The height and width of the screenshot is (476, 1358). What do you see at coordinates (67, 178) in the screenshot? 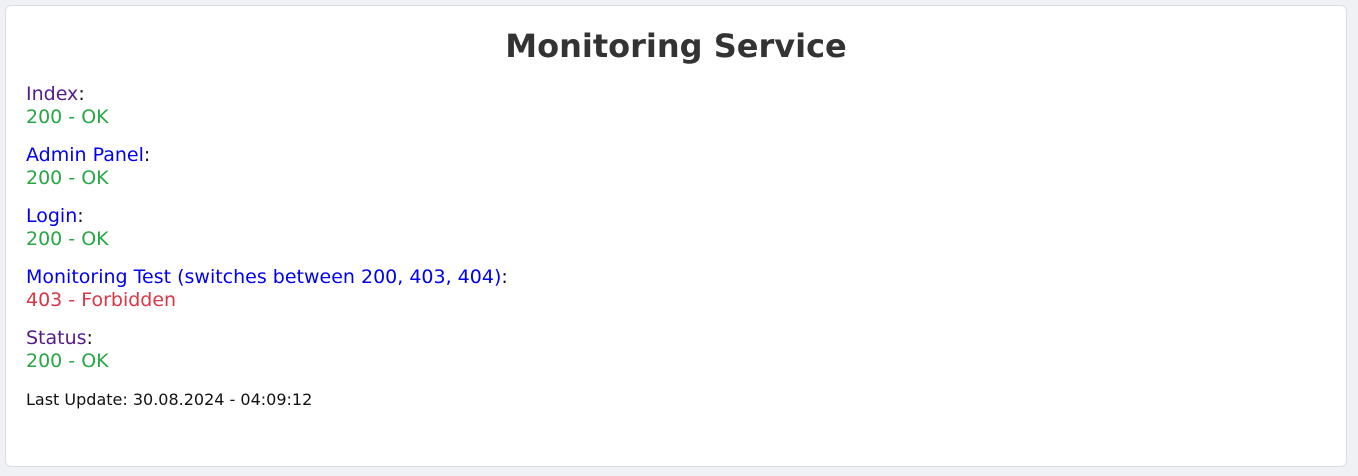
I see `status-value-admin-panel: 200 - OK` at bounding box center [67, 178].